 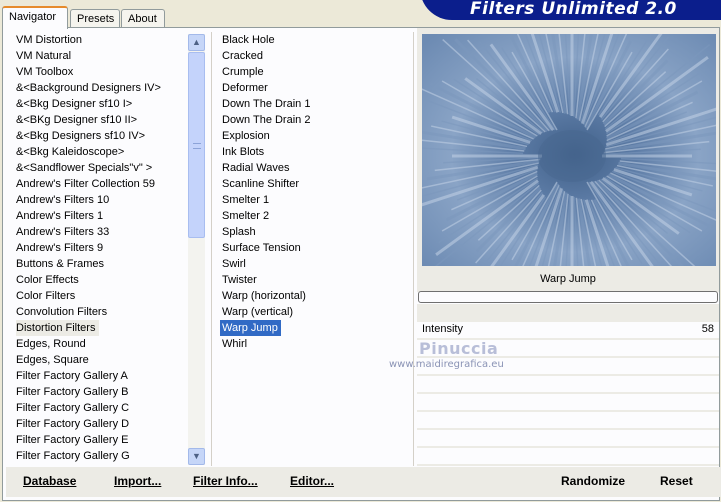 I want to click on category-item: Buttons & Frames, so click(x=98, y=264).